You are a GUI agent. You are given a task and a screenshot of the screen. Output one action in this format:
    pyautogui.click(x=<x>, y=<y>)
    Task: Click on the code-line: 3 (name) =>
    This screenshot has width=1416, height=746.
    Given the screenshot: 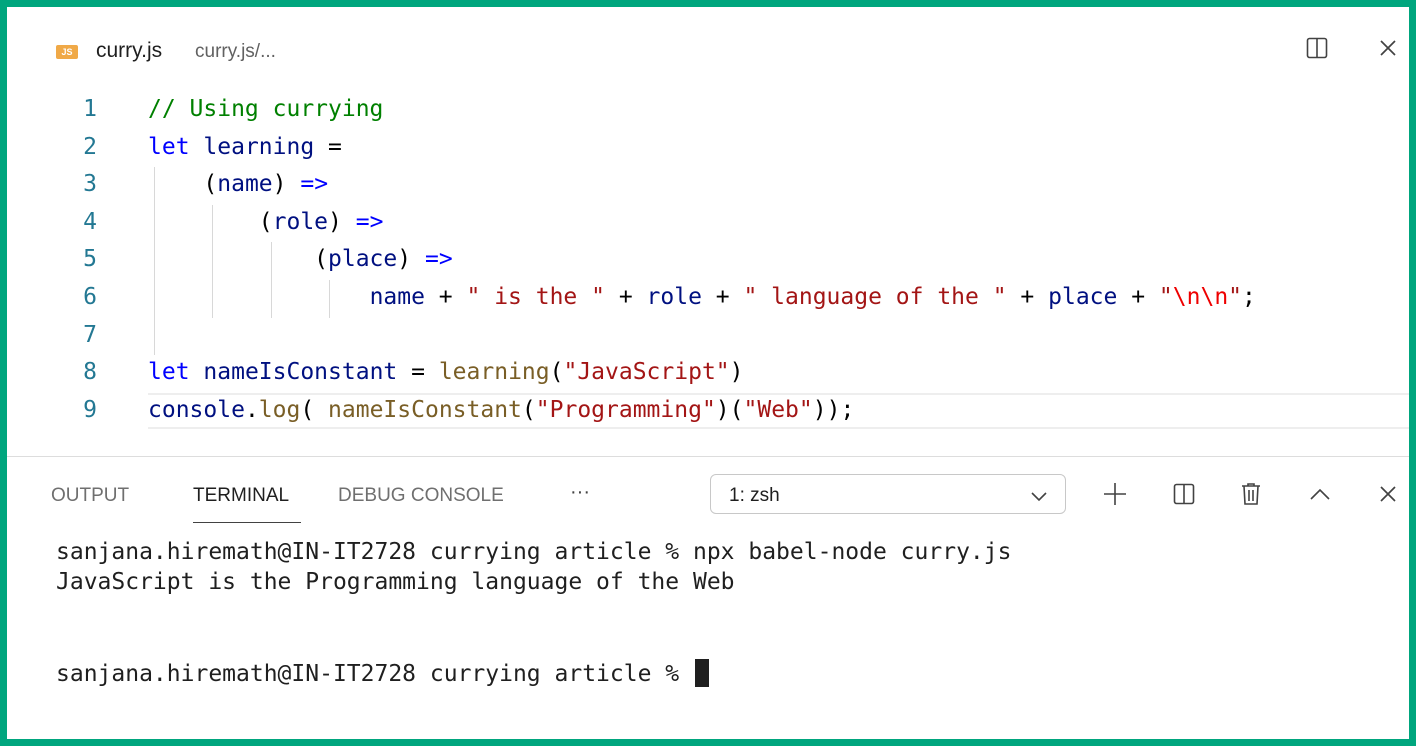 What is the action you would take?
    pyautogui.click(x=708, y=186)
    